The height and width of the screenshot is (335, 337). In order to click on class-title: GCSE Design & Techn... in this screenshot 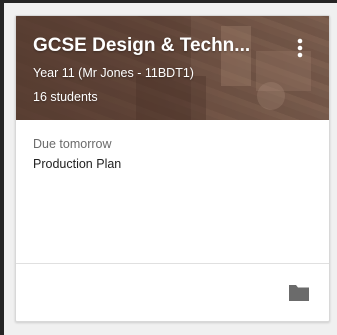, I will do `click(153, 46)`.